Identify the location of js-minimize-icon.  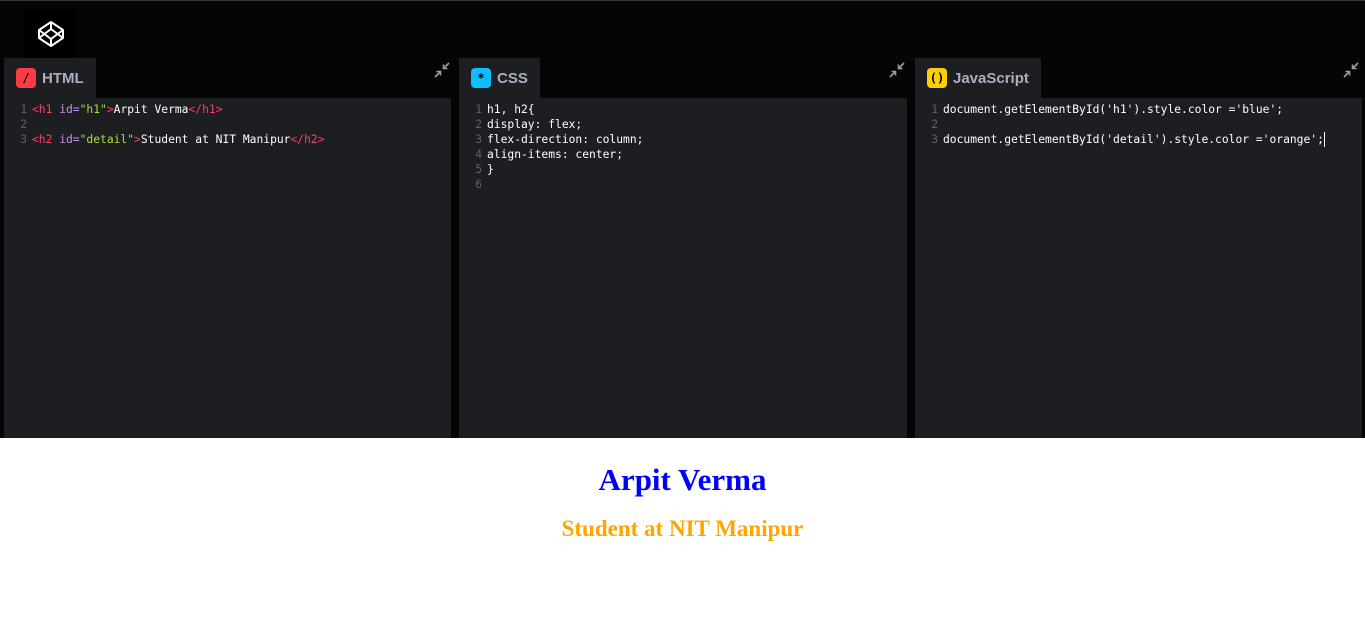
(1351, 70).